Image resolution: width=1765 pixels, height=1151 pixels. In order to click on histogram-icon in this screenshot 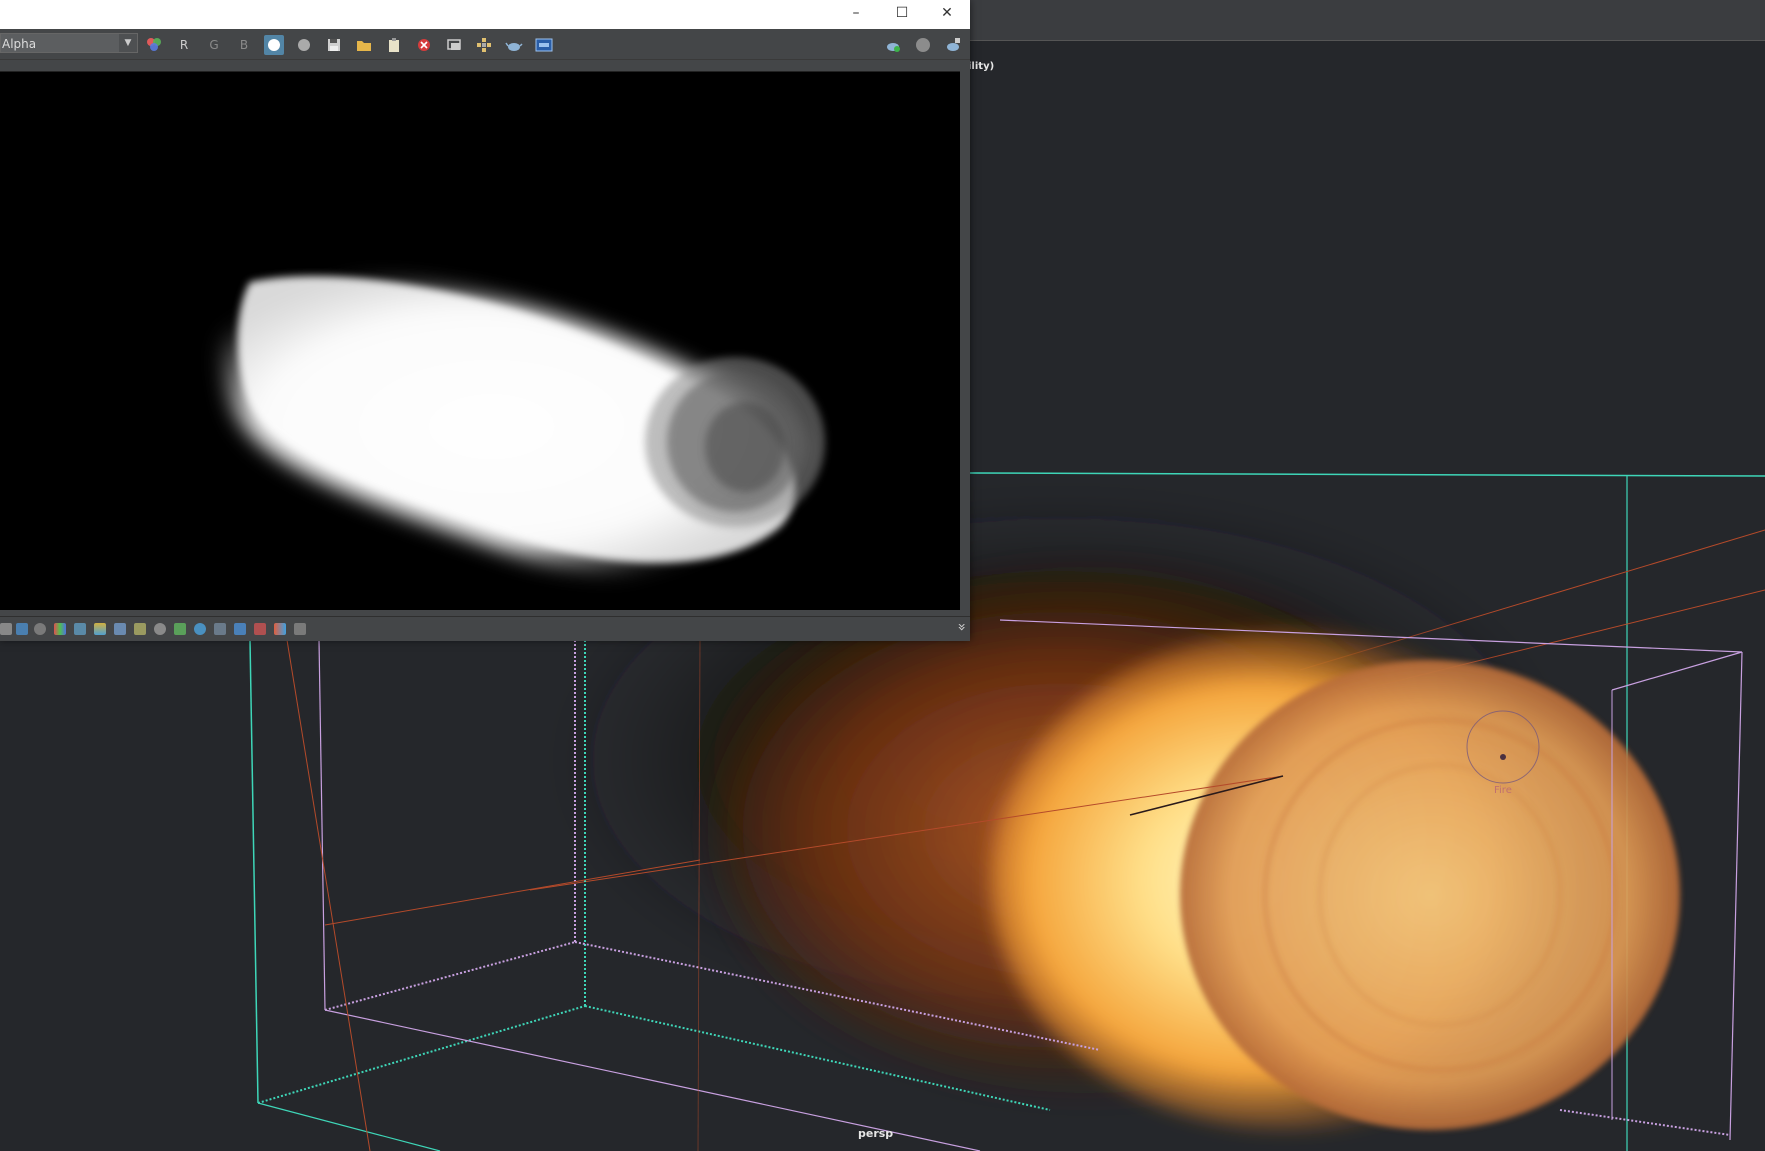, I will do `click(80, 629)`.